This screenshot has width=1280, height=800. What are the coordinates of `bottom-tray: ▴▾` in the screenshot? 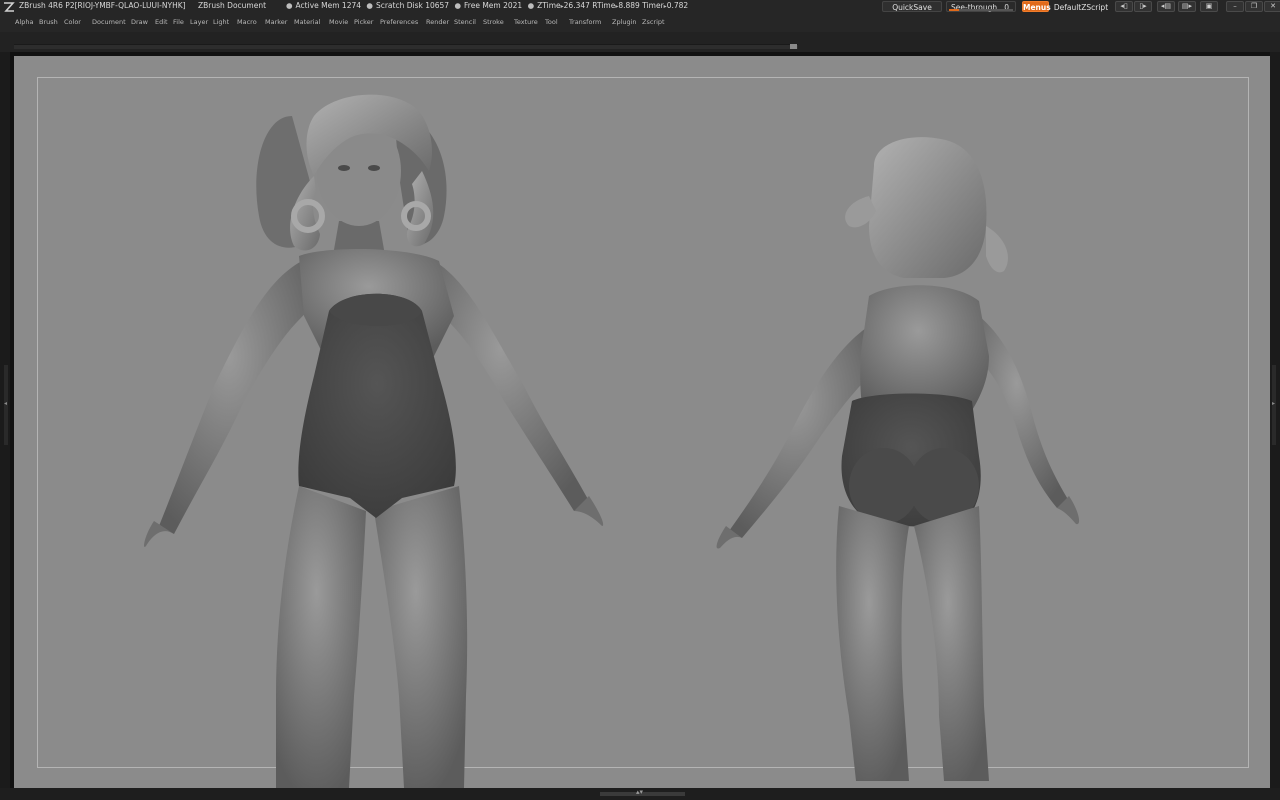 It's located at (640, 794).